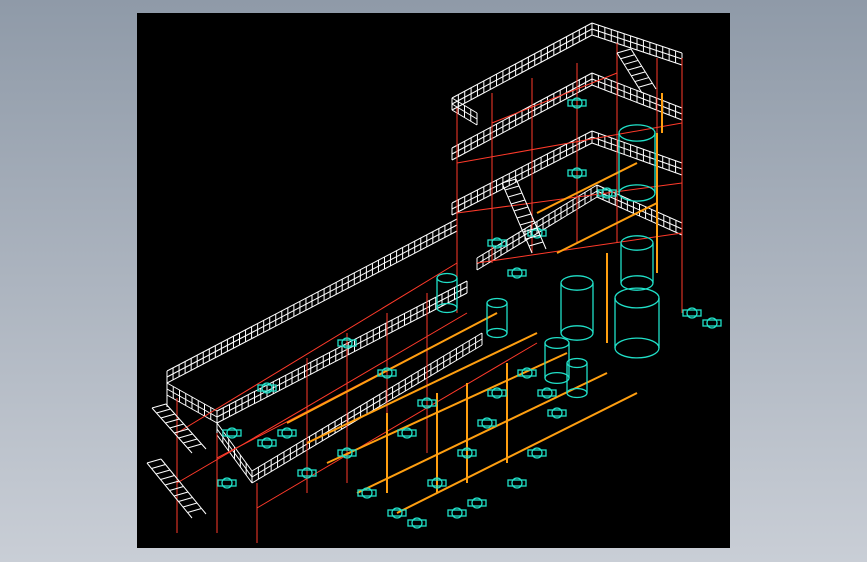  What do you see at coordinates (234, 453) in the screenshot?
I see `platform-railing-end-mid` at bounding box center [234, 453].